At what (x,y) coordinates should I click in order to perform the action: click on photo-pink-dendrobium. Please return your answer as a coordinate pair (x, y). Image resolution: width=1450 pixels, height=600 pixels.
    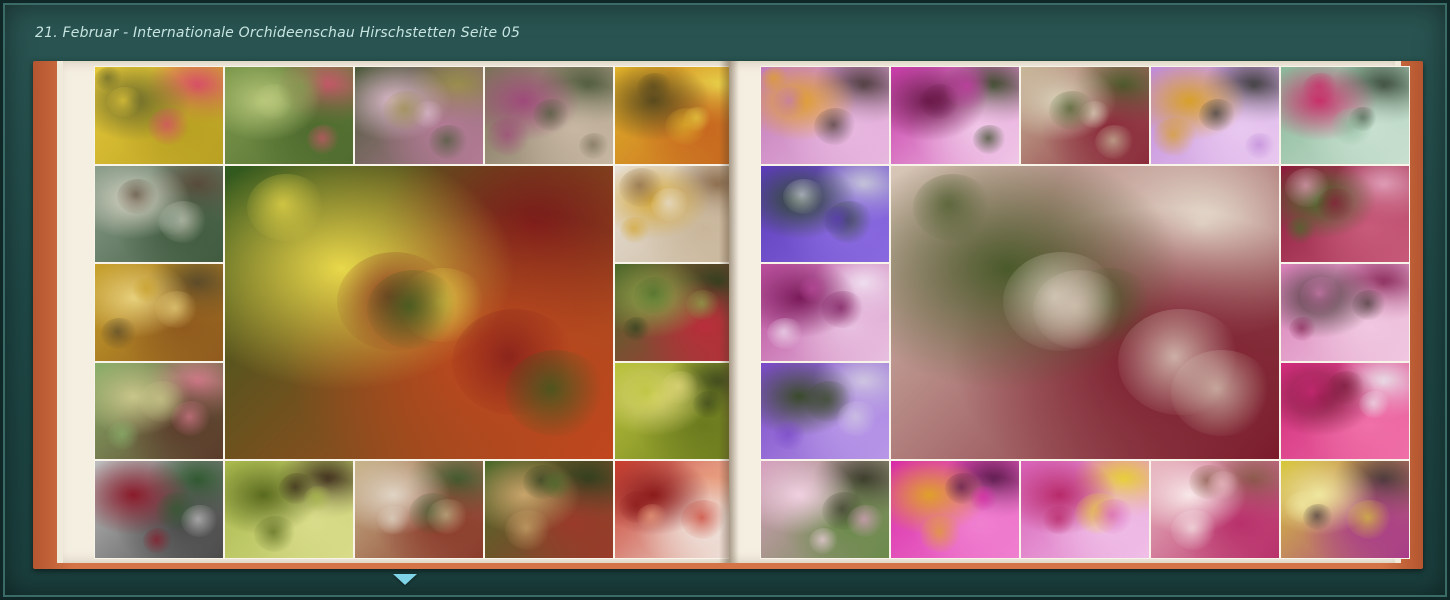
    Looking at the image, I should click on (825, 509).